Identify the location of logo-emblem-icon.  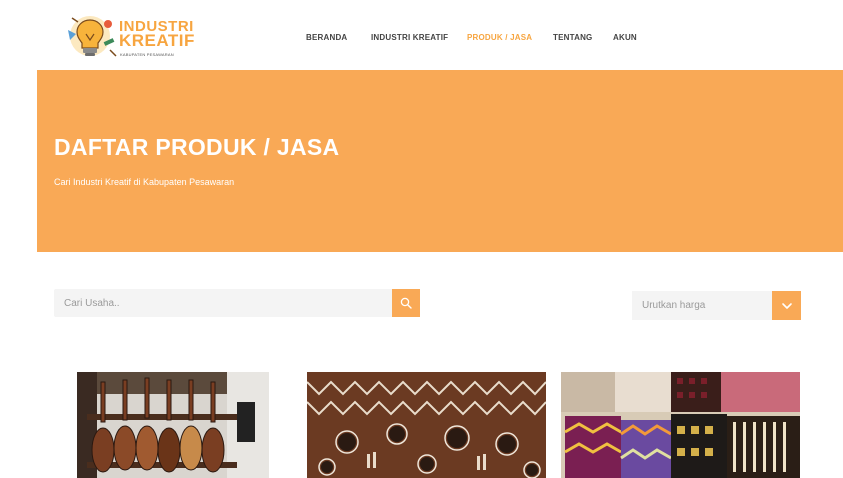
(92, 36).